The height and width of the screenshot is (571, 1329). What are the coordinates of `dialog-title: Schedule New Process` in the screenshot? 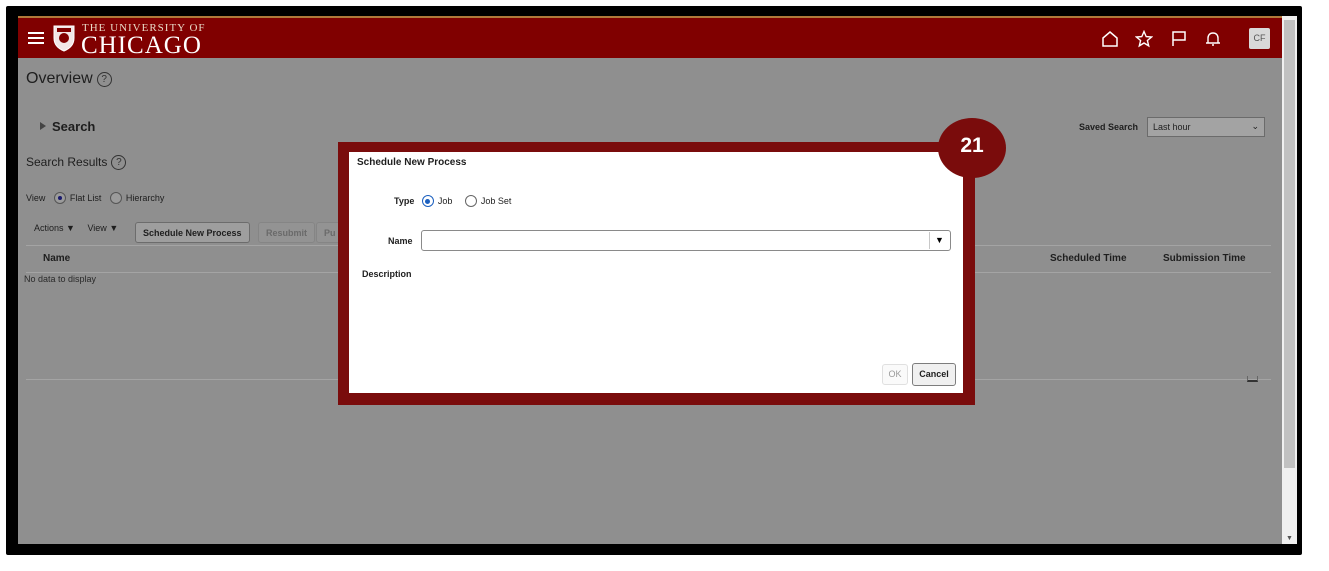 It's located at (412, 162).